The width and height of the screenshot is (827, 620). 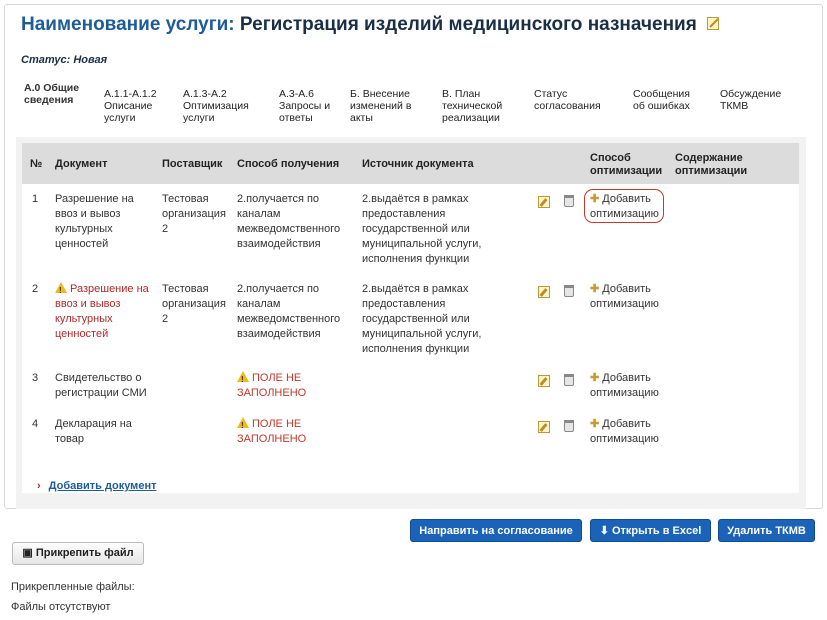 What do you see at coordinates (96, 486) in the screenshot?
I see `add-document-link: › Добавить документ` at bounding box center [96, 486].